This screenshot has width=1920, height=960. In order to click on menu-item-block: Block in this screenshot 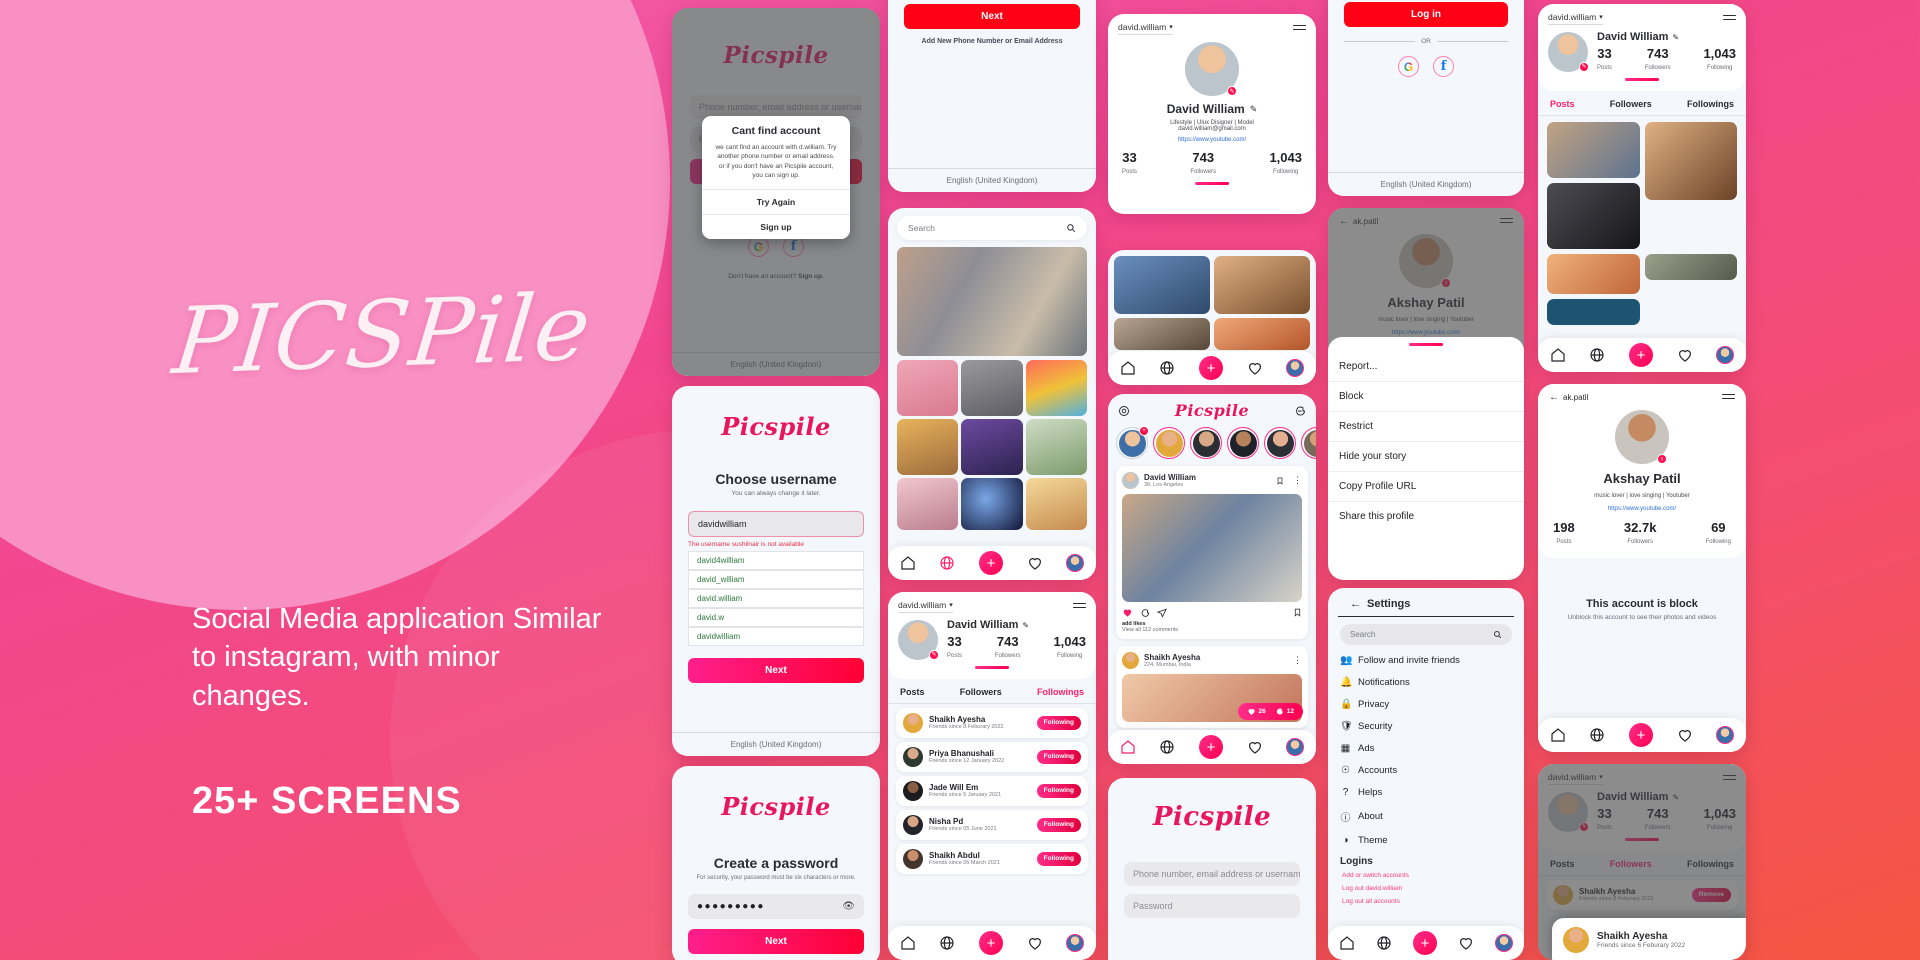, I will do `click(1426, 397)`.